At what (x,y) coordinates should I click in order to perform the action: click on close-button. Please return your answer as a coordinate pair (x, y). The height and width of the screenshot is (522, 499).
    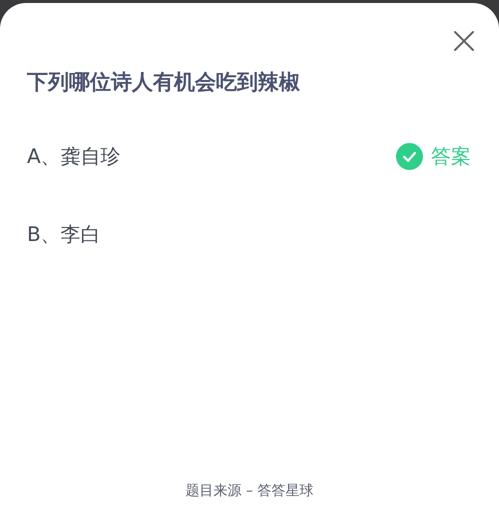
    Looking at the image, I should click on (464, 41).